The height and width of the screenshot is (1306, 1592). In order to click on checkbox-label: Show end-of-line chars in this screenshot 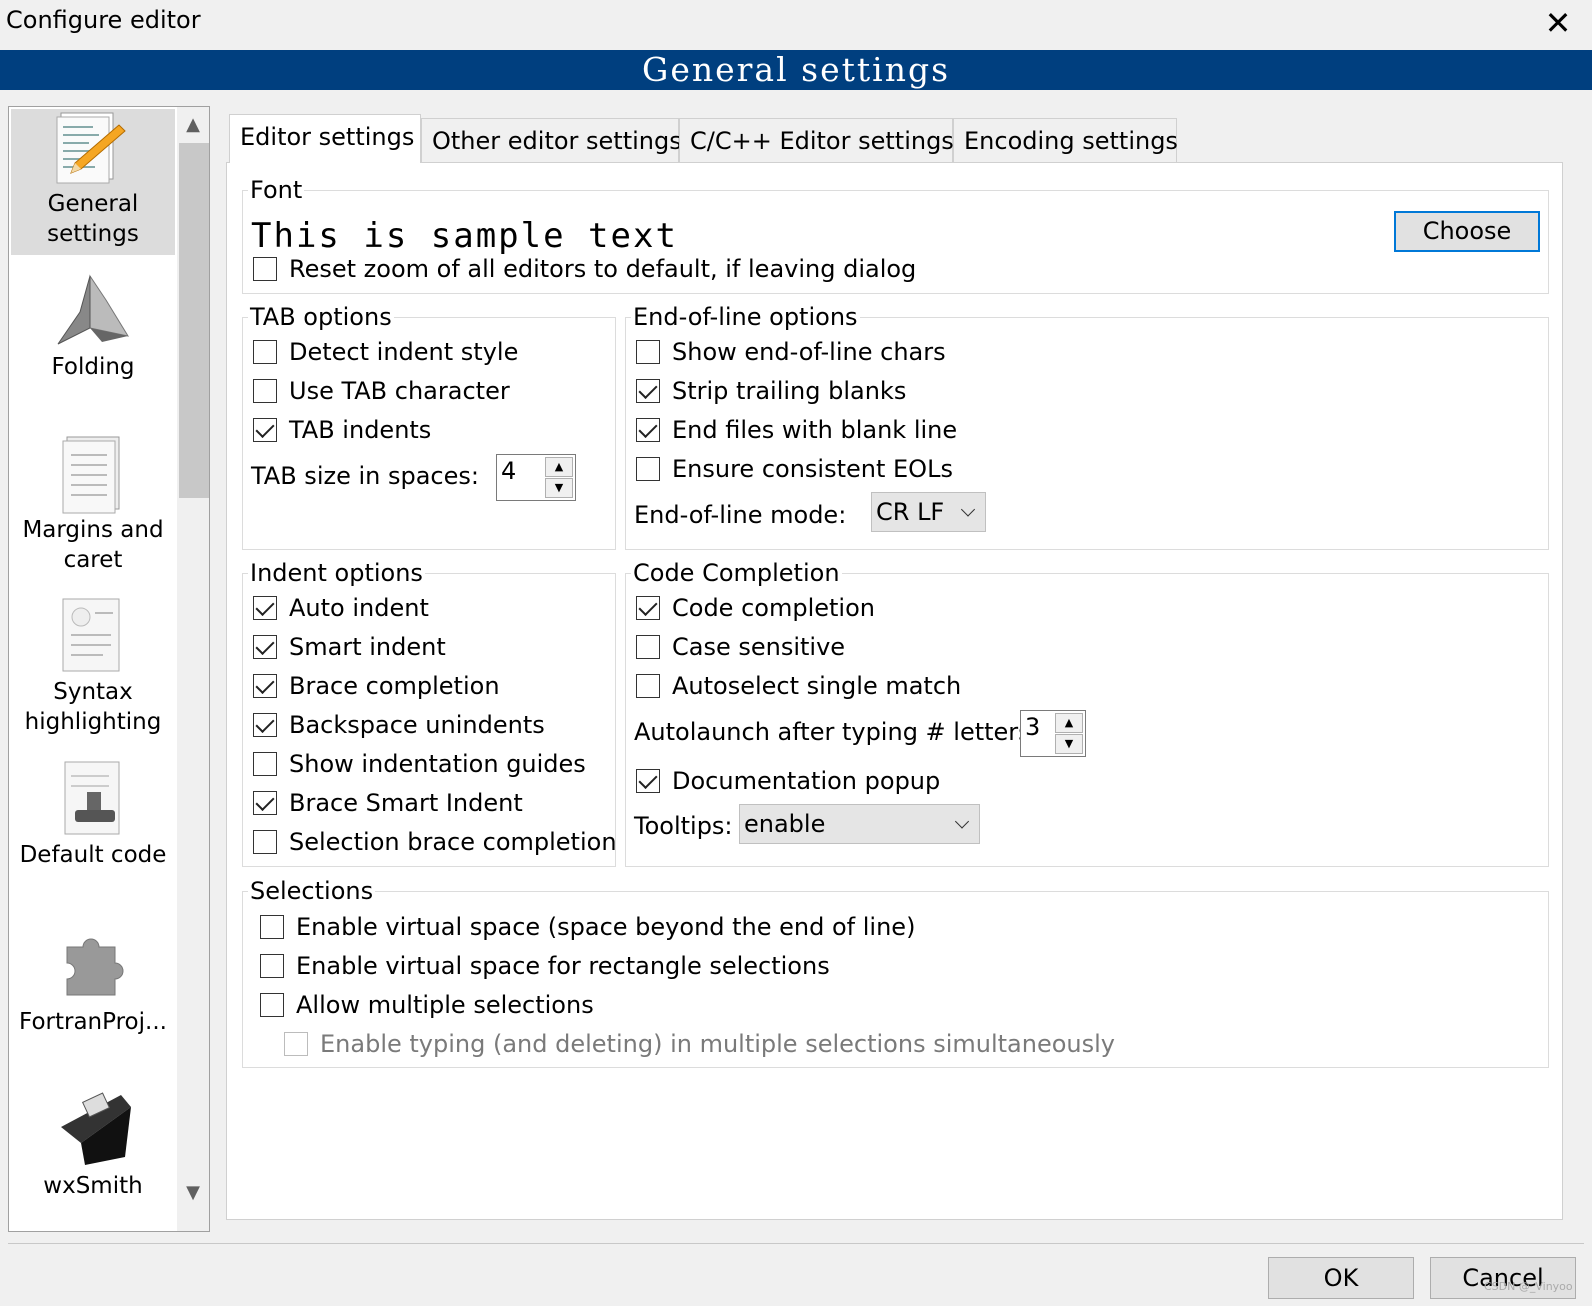, I will do `click(809, 352)`.